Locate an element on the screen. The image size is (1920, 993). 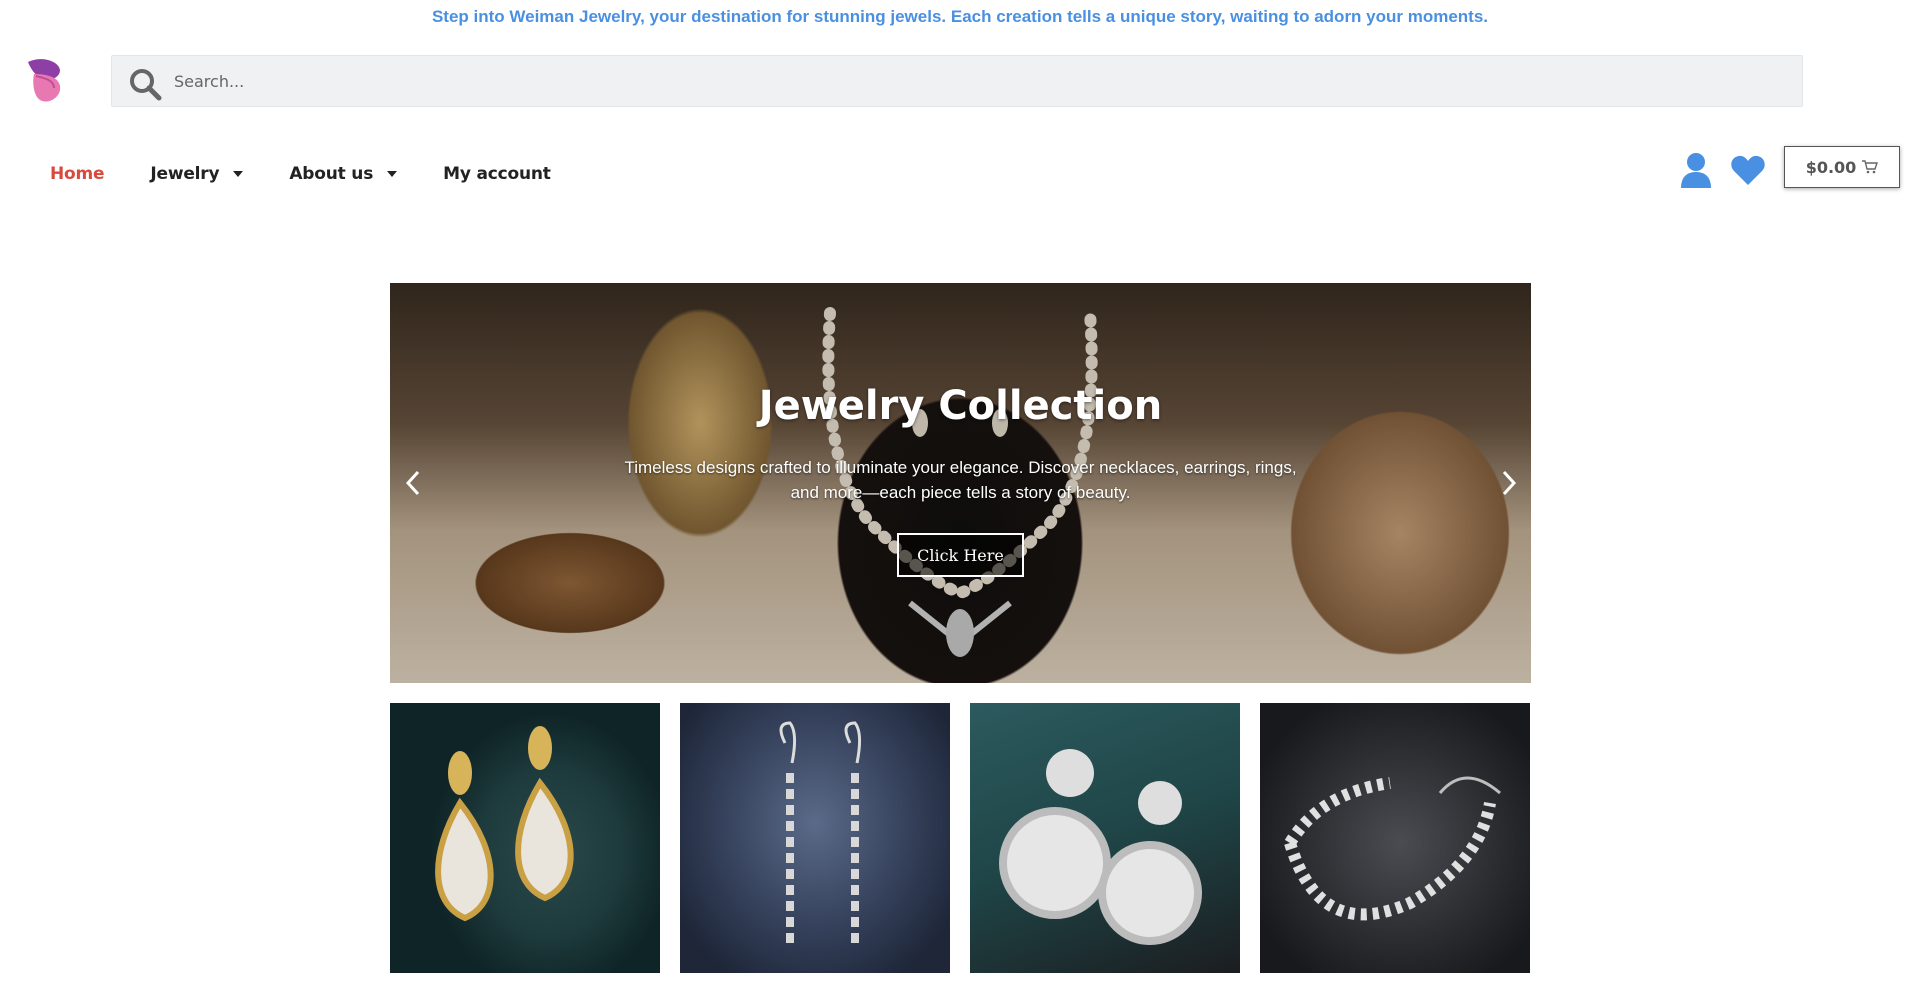
nav-item-home: Home is located at coordinates (77, 174).